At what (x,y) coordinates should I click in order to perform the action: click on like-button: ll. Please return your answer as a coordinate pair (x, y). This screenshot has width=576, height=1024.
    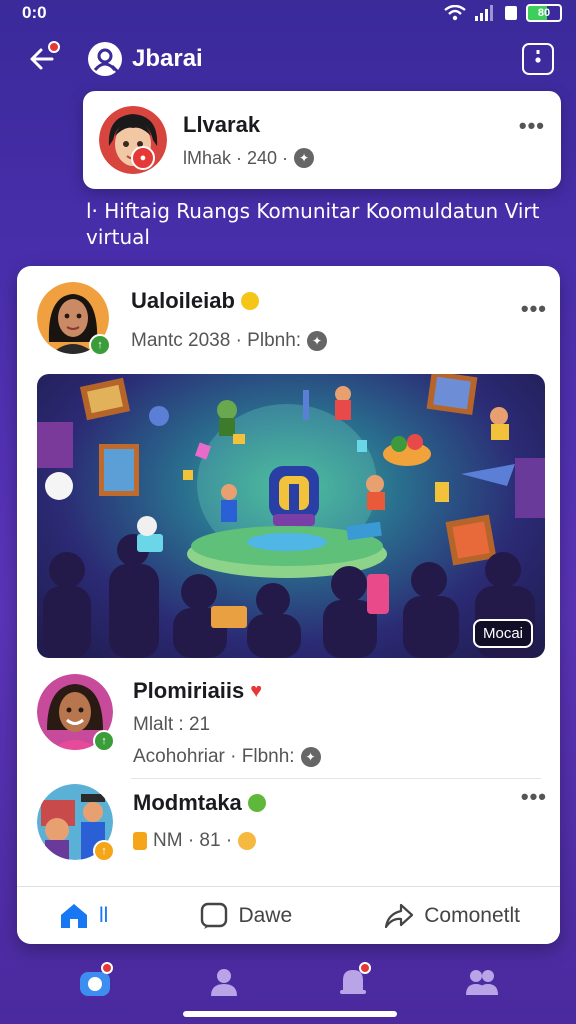
    Looking at the image, I should click on (83, 916).